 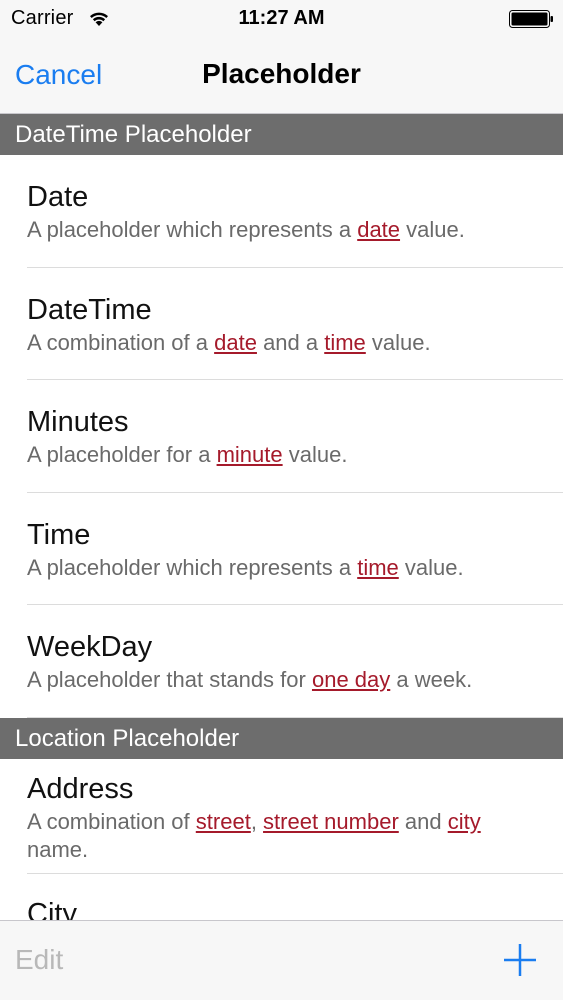 I want to click on list-item-title: Date, so click(x=58, y=197).